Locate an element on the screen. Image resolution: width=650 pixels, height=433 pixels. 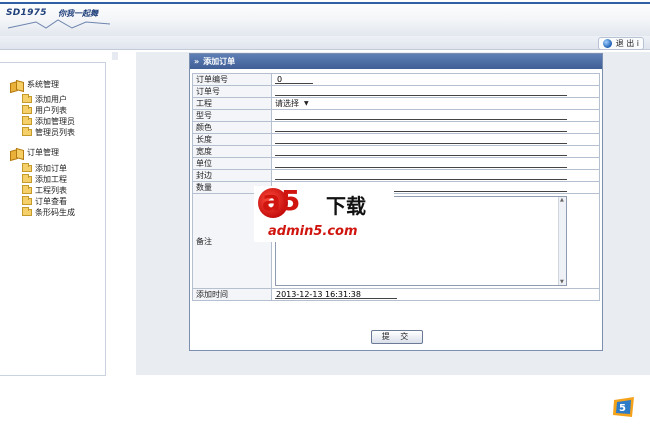
logo-wordmark: SD1975 is located at coordinates (26, 13).